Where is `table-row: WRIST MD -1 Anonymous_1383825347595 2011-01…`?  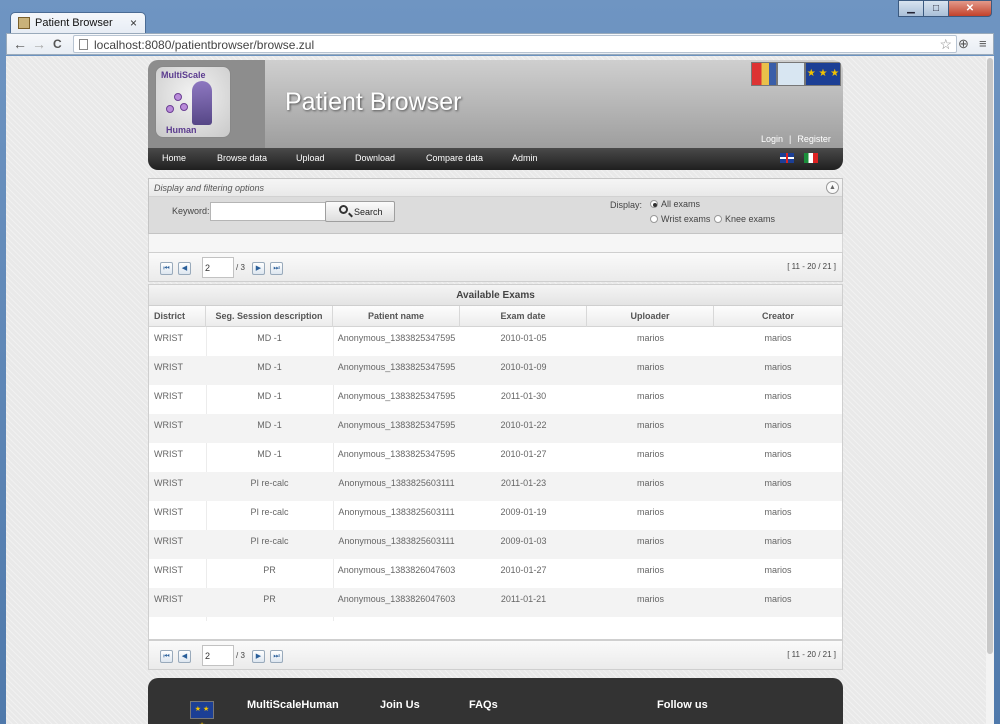 table-row: WRIST MD -1 Anonymous_1383825347595 2011-01… is located at coordinates (495, 399).